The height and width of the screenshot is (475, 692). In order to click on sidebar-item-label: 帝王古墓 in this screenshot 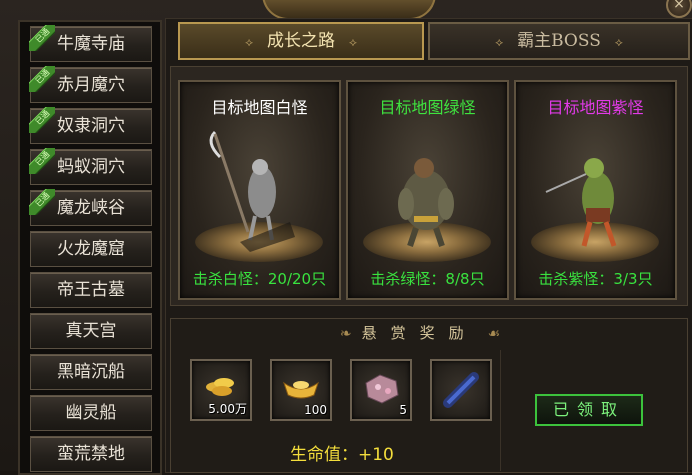, I will do `click(91, 290)`.